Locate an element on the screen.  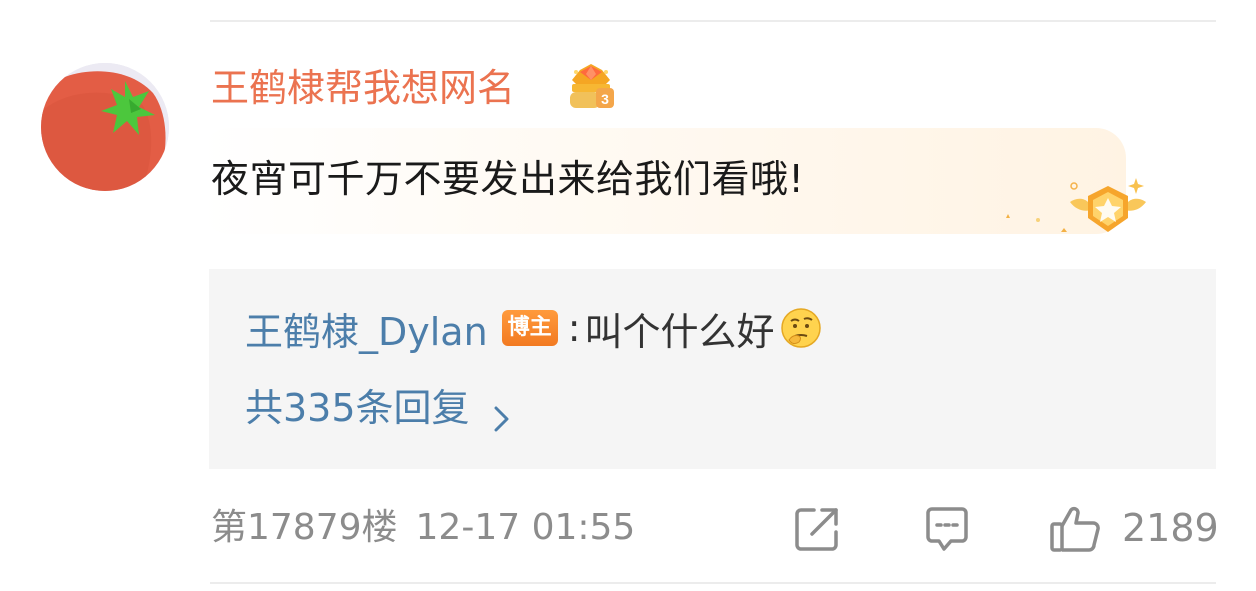
host-badge: 博主 is located at coordinates (529, 328).